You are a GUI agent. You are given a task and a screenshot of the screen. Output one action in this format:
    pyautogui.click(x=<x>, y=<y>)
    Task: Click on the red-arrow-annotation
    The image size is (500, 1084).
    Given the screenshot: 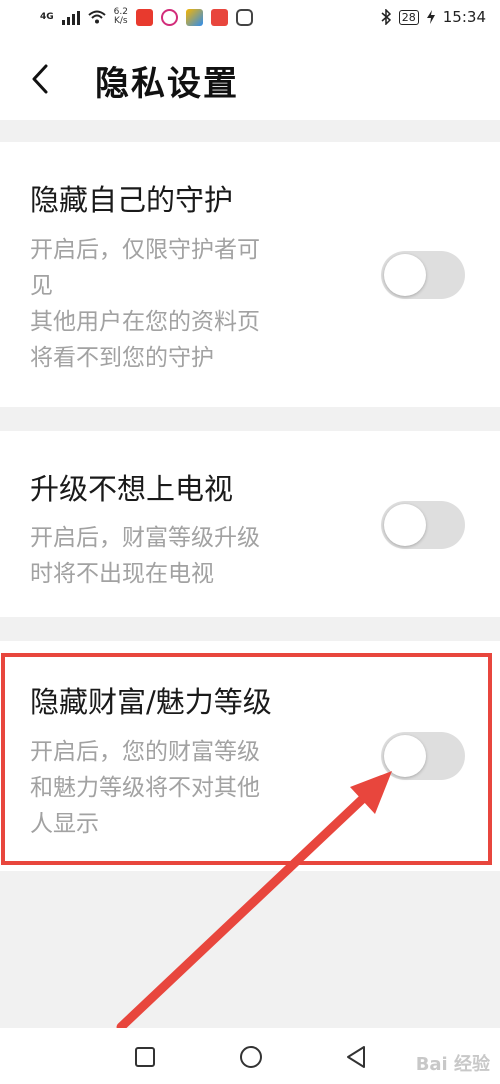 What is the action you would take?
    pyautogui.click(x=254, y=901)
    